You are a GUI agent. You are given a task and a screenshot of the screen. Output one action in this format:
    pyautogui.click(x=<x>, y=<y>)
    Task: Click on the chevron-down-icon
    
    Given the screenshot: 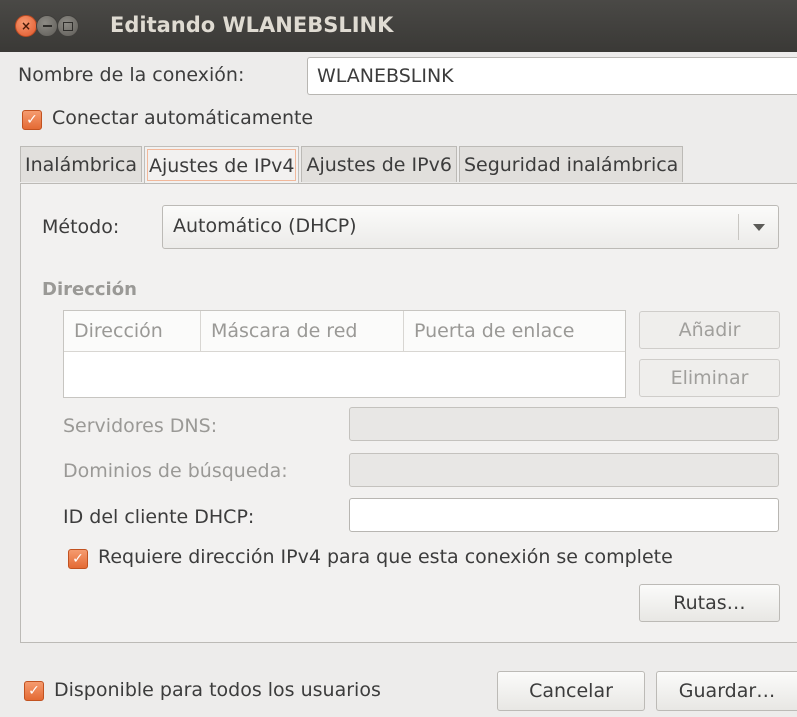 What is the action you would take?
    pyautogui.click(x=759, y=227)
    